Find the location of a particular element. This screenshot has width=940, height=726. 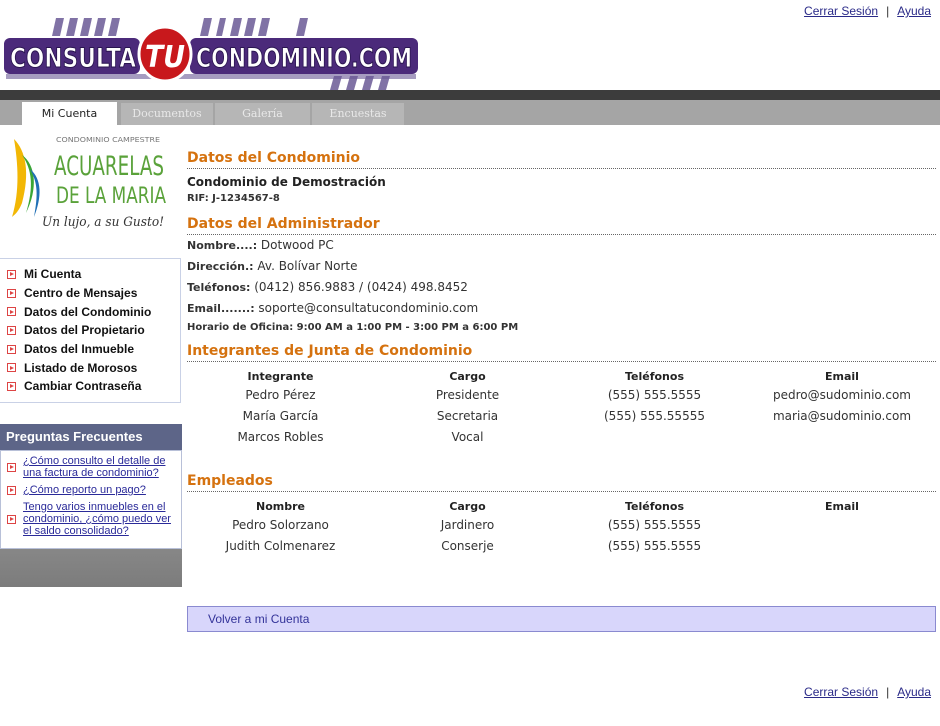

menu-item-label: Cambiar Contraseña is located at coordinates (83, 386).